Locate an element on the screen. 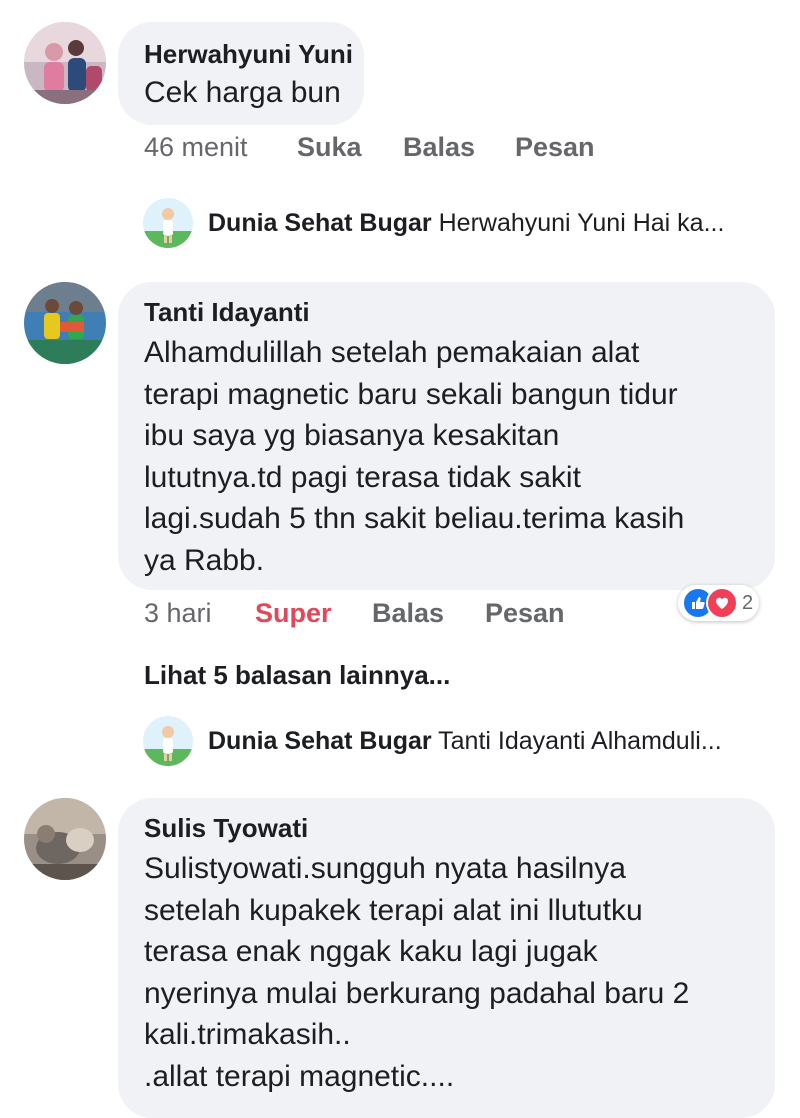  love-icon is located at coordinates (722, 603).